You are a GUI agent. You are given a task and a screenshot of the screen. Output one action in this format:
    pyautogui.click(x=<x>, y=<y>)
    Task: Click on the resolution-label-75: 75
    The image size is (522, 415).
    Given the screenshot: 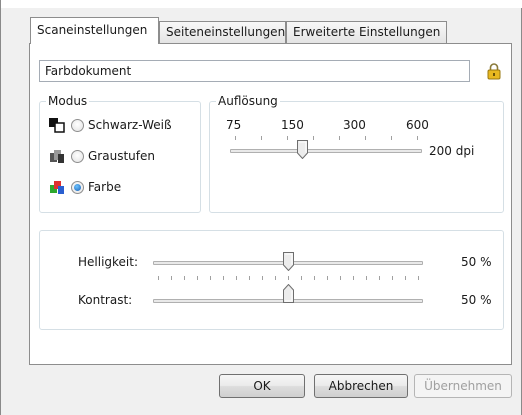 What is the action you would take?
    pyautogui.click(x=234, y=125)
    